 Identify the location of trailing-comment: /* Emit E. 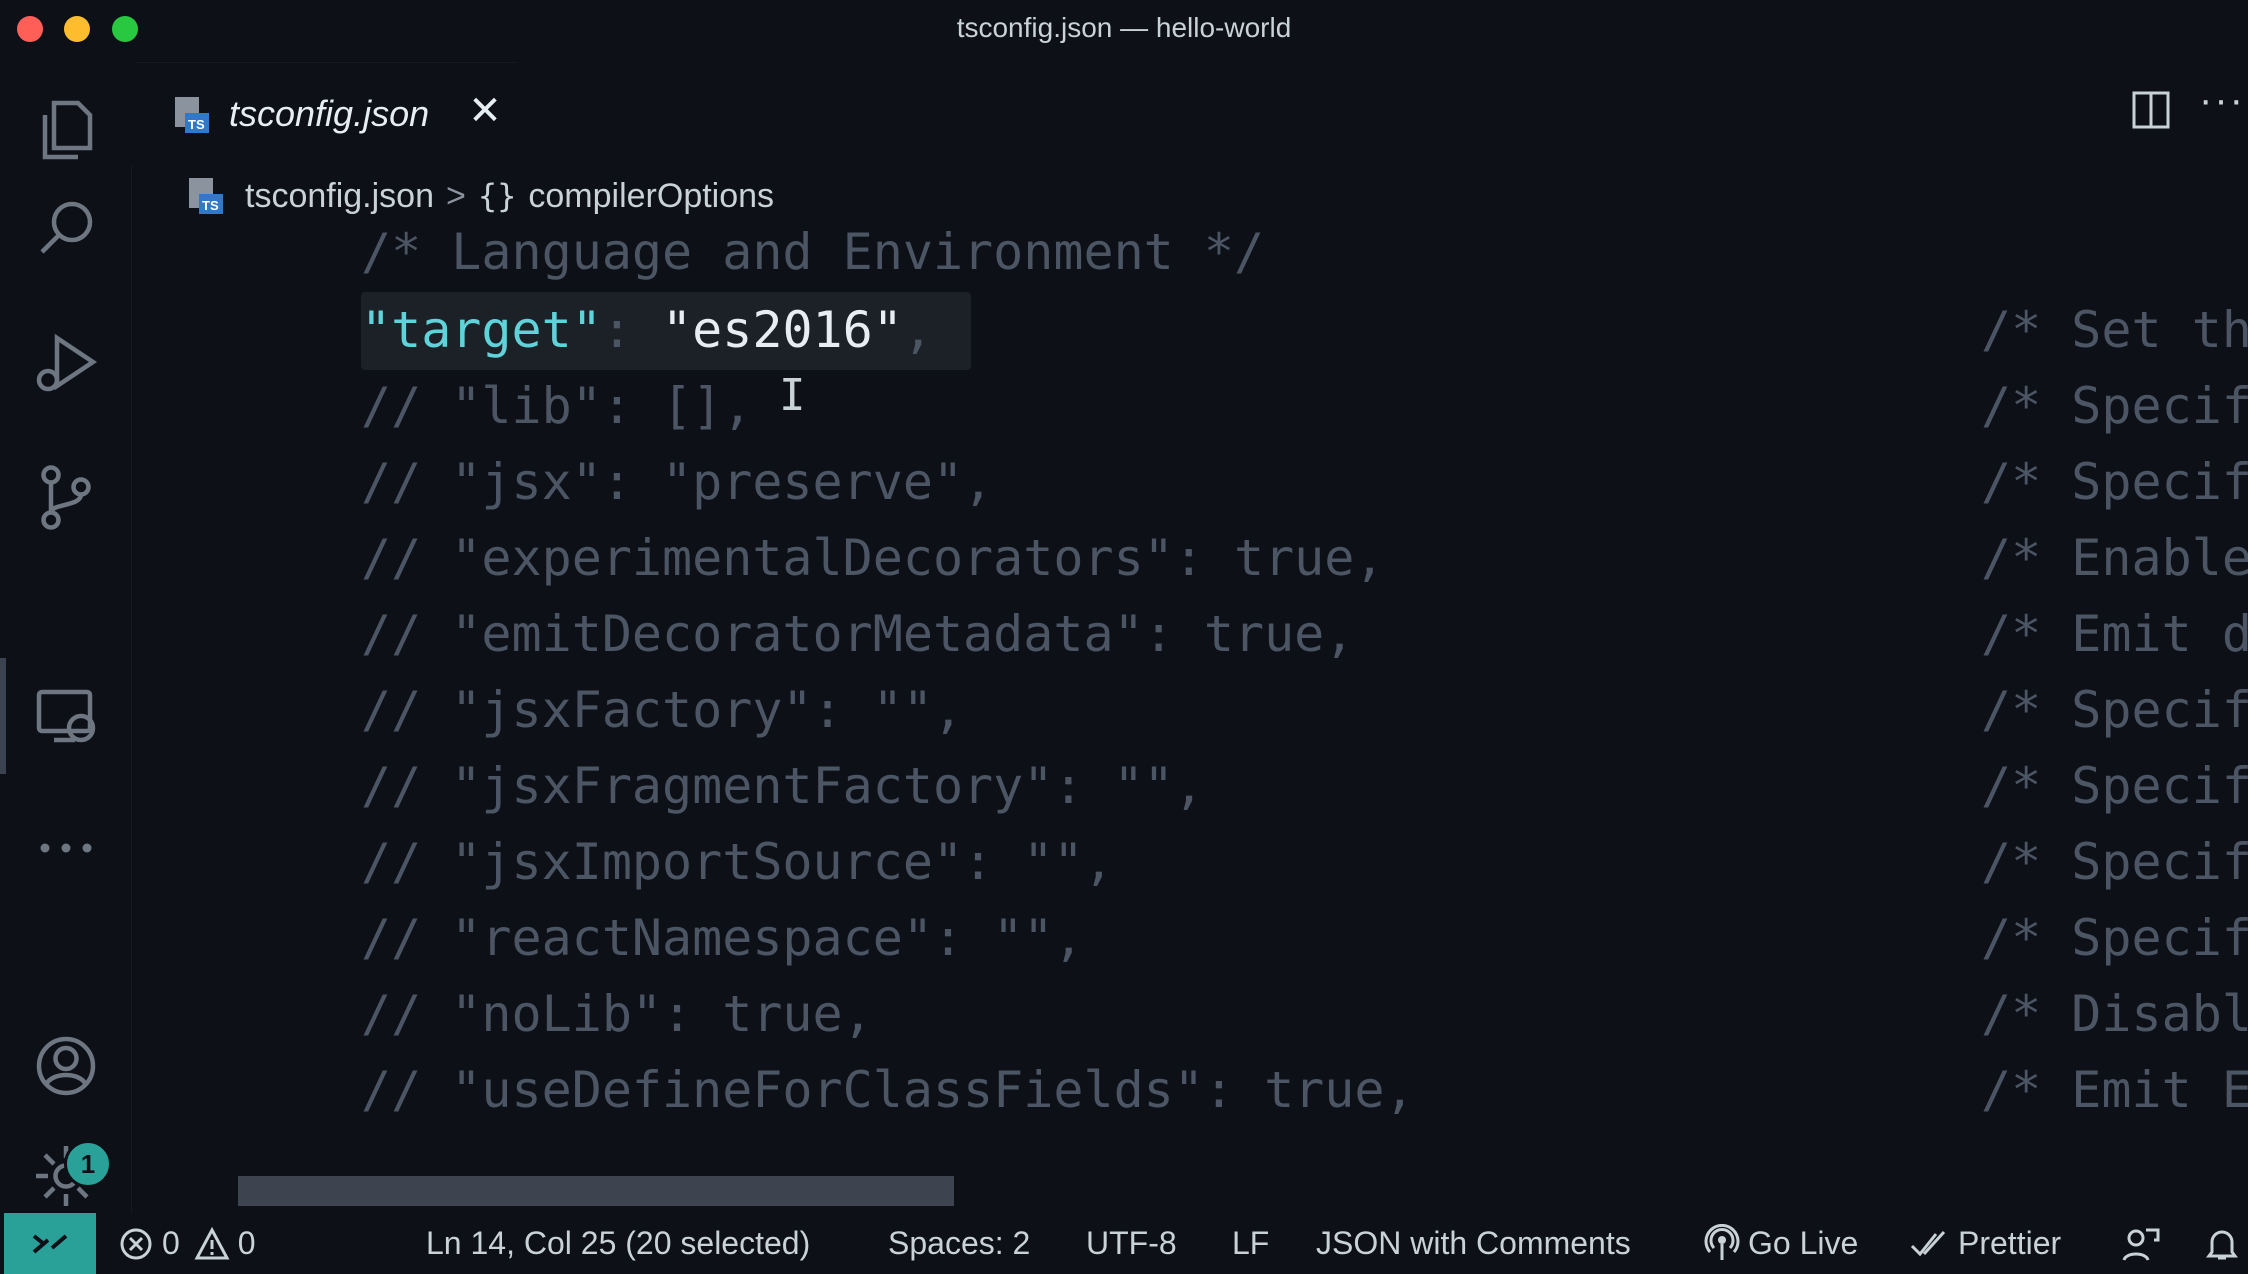
(2114, 1090).